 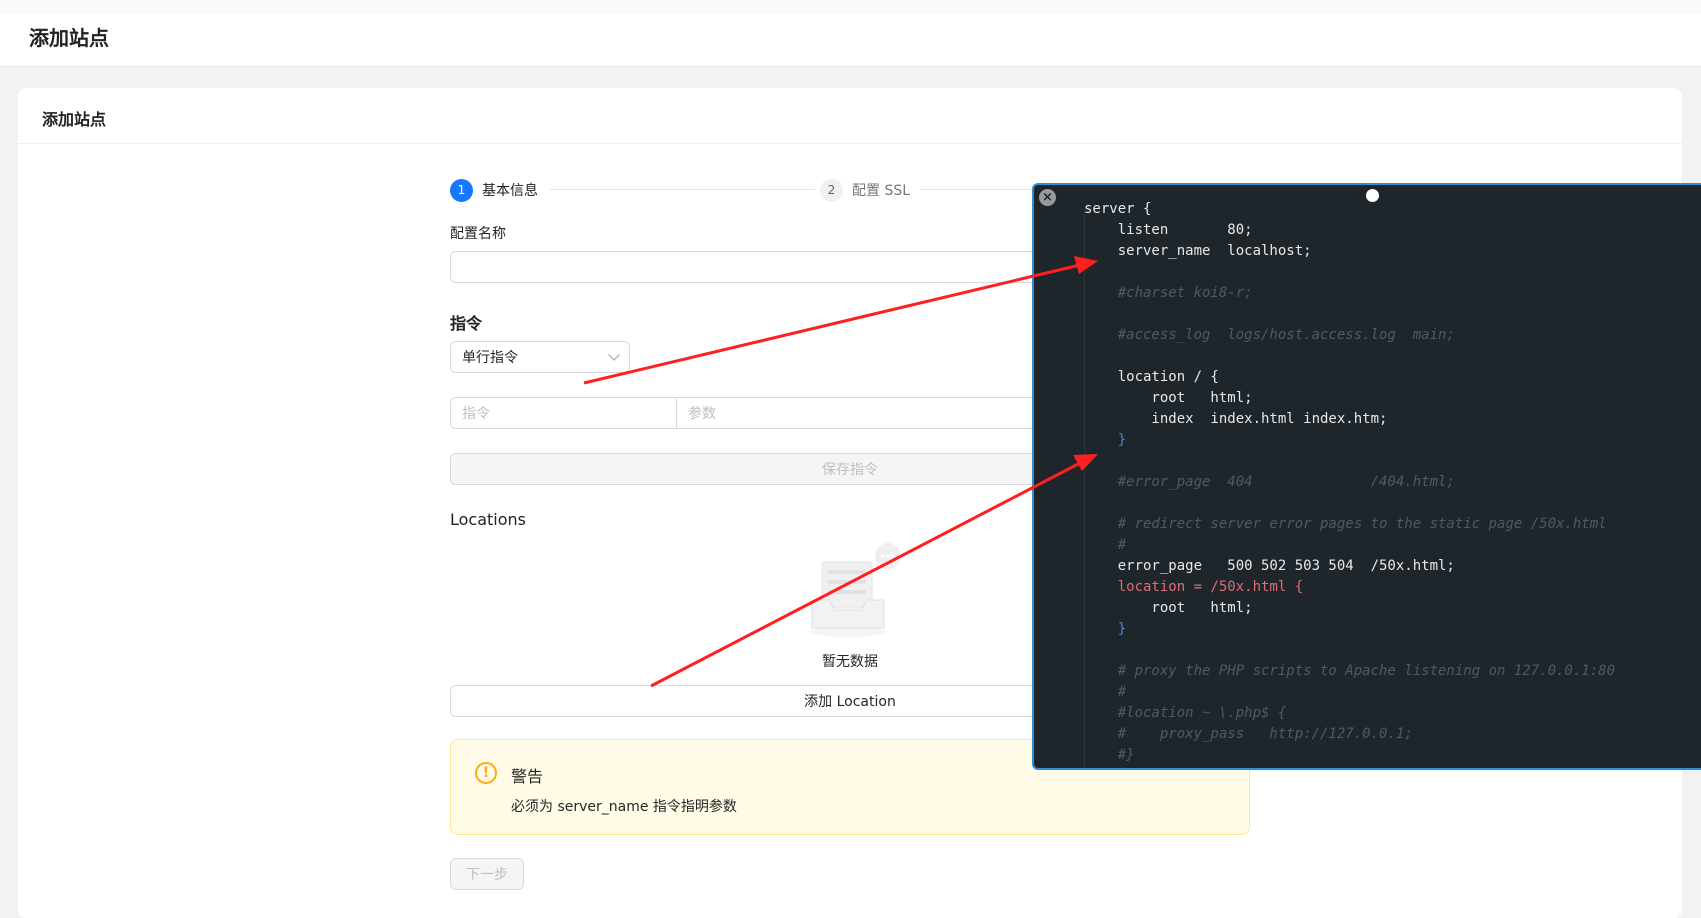 I want to click on annotation-arrows, so click(x=840, y=472).